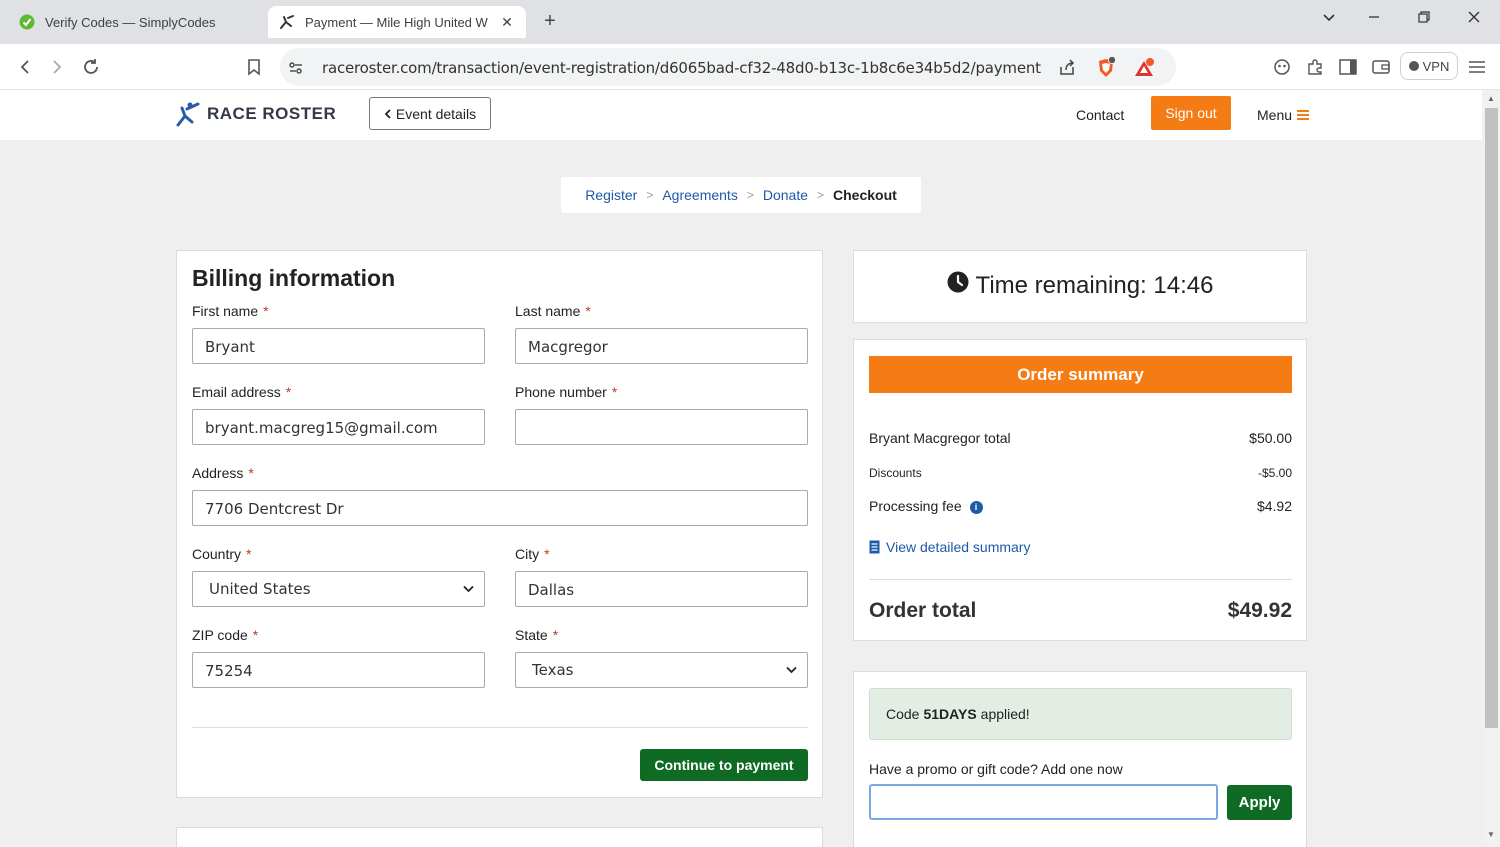 Image resolution: width=1500 pixels, height=847 pixels. I want to click on scroll-up-icon: ▲, so click(1491, 98).